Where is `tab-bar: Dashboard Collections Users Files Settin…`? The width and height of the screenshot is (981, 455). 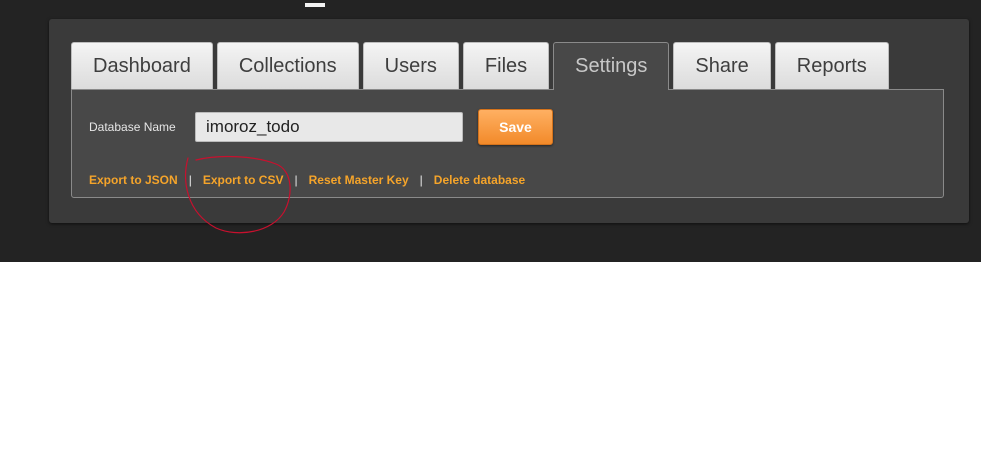 tab-bar: Dashboard Collections Users Files Settin… is located at coordinates (480, 66).